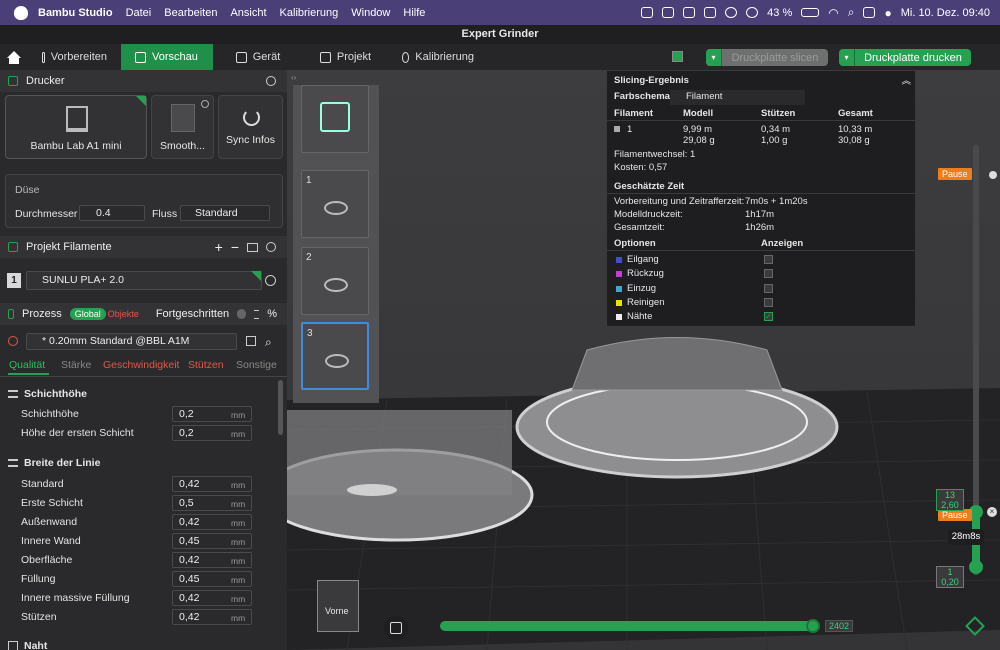 Image resolution: width=1000 pixels, height=650 pixels. I want to click on fit-view-button, so click(396, 628).